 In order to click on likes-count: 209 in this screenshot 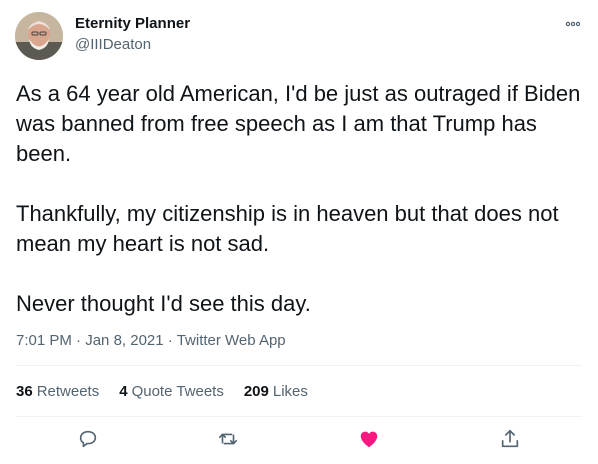, I will do `click(256, 391)`.